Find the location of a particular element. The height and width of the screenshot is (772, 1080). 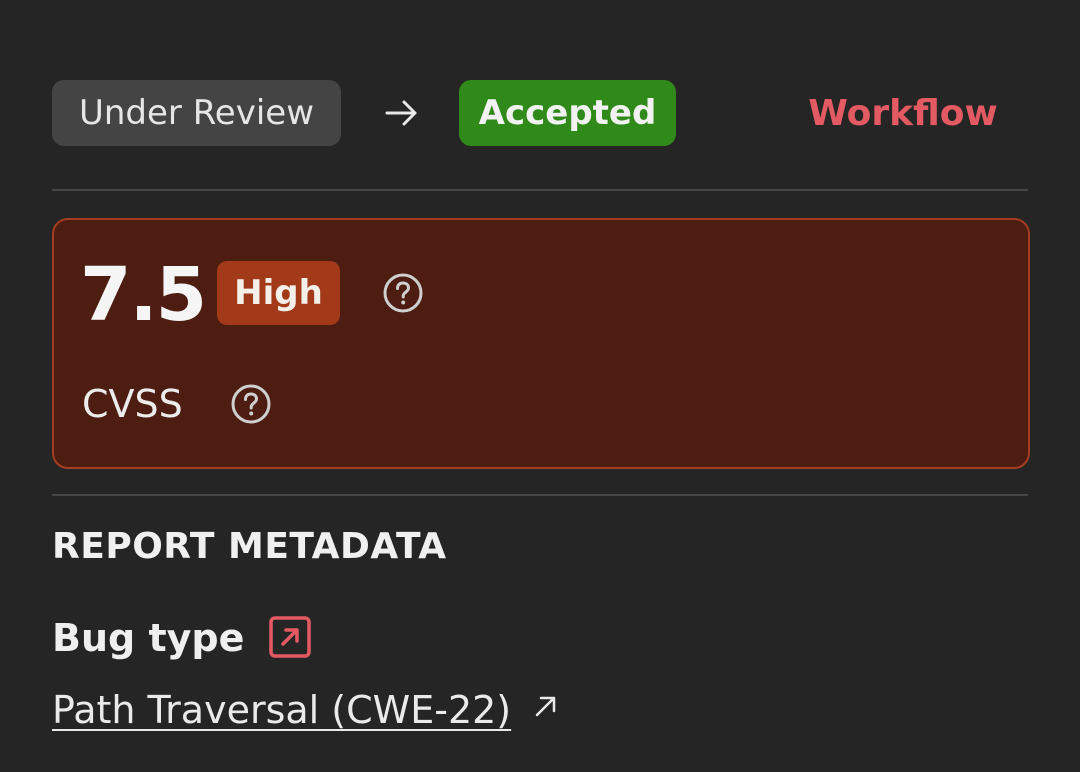

bug-type-label: Bug type is located at coordinates (148, 638).